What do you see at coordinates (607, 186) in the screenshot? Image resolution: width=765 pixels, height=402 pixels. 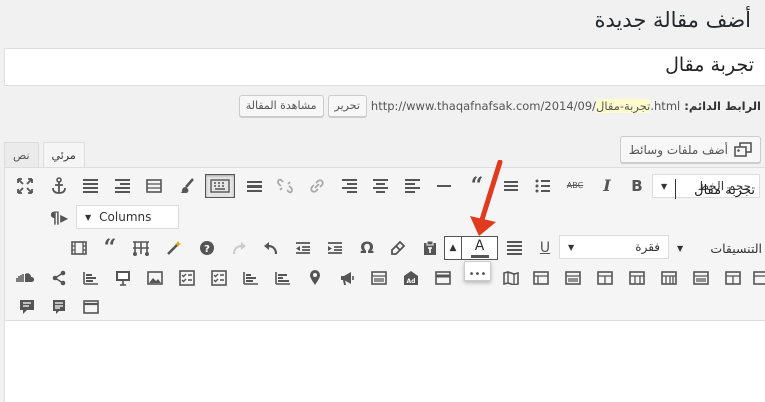 I see `italic-icon: I` at bounding box center [607, 186].